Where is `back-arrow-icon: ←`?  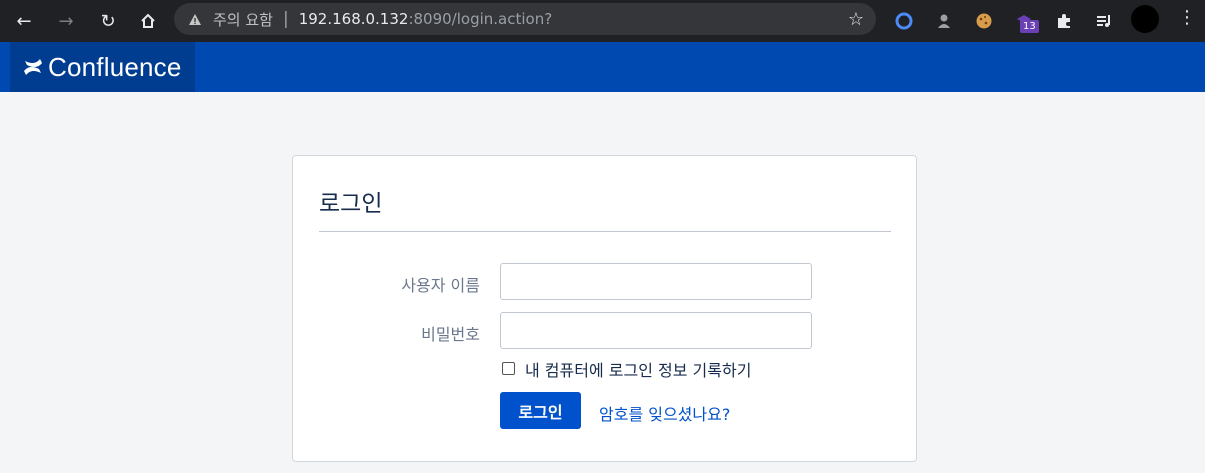
back-arrow-icon: ← is located at coordinates (24, 21).